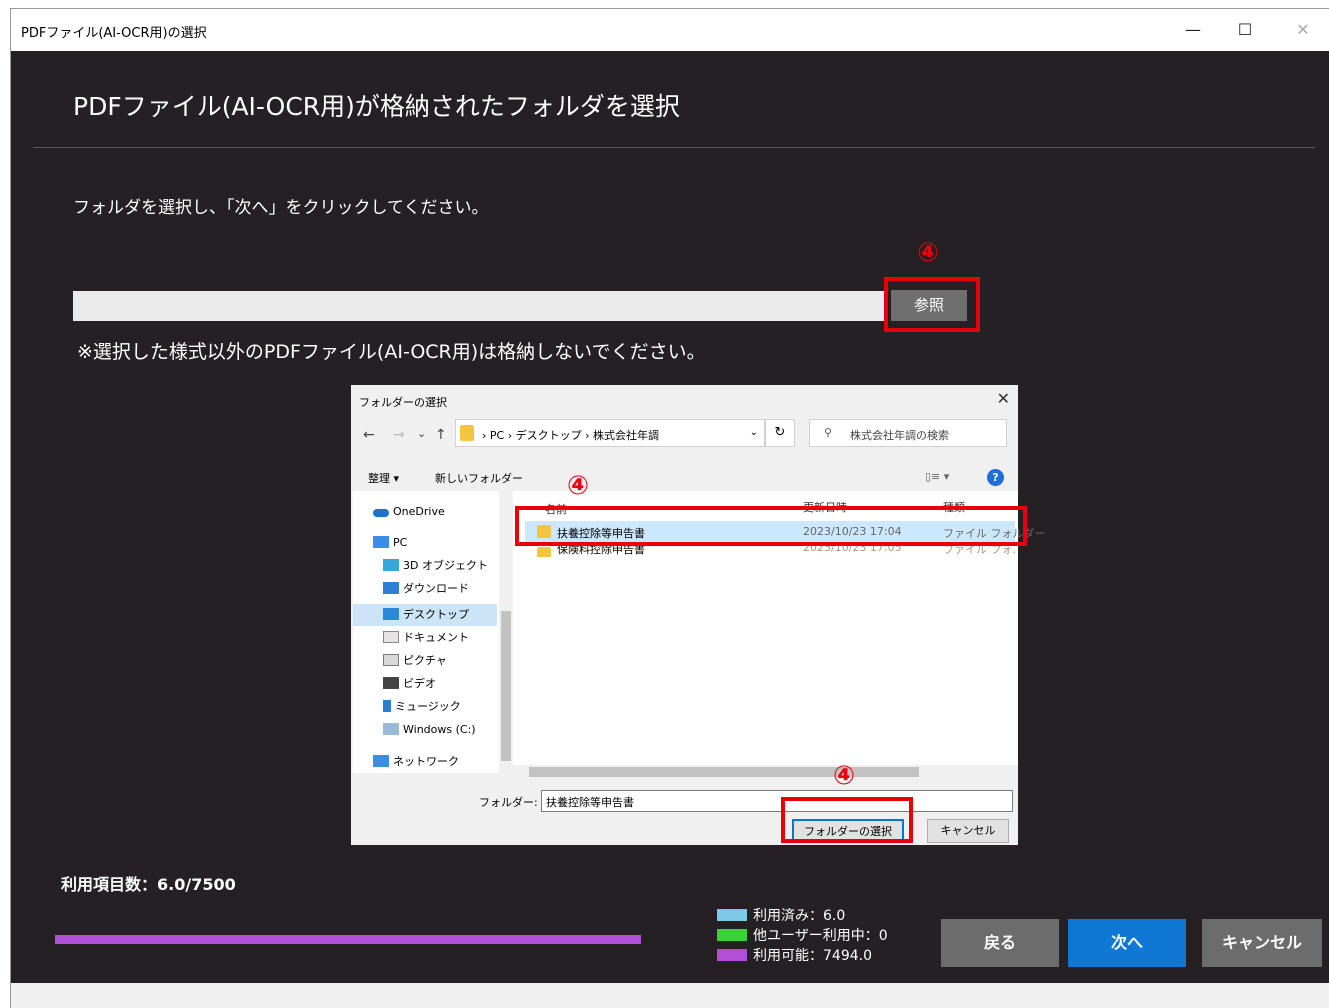 Image resolution: width=1329 pixels, height=1008 pixels. I want to click on nav-item-pc: PC, so click(390, 543).